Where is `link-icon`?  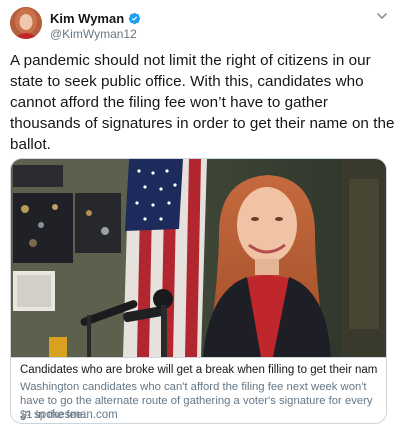
link-icon is located at coordinates (25, 415).